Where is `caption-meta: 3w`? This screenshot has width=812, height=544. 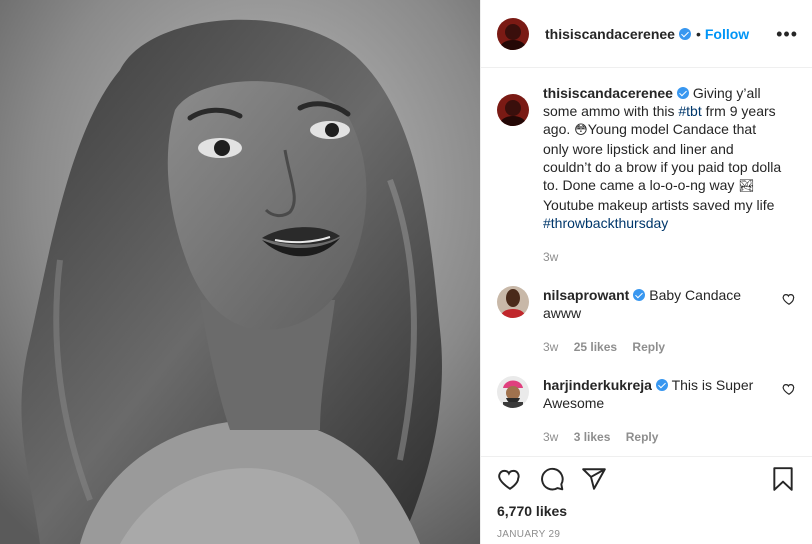 caption-meta: 3w is located at coordinates (663, 257).